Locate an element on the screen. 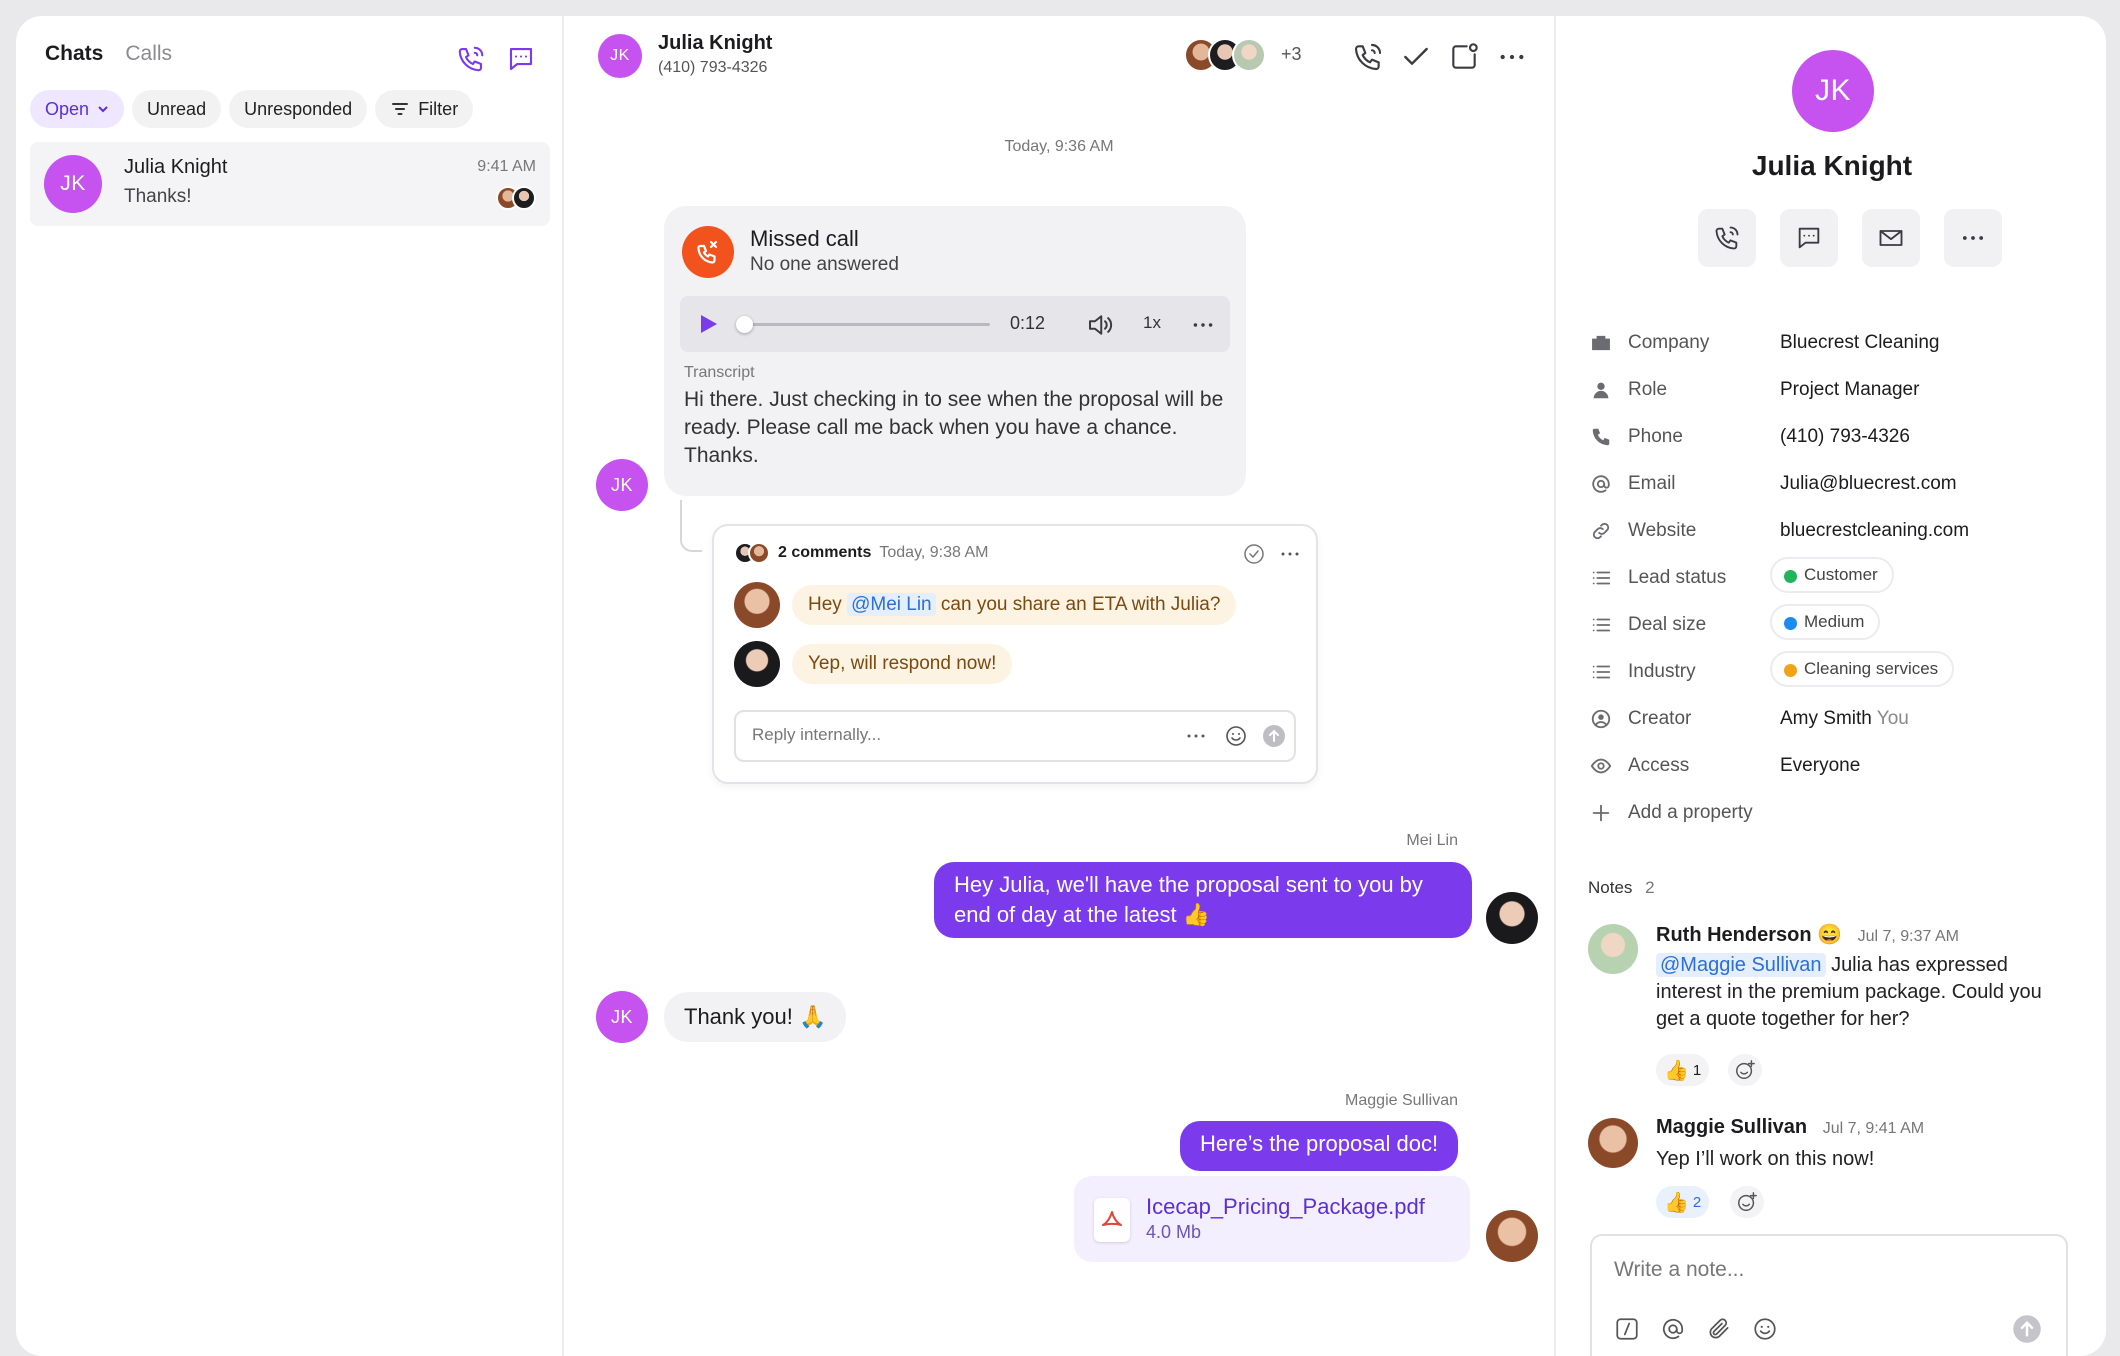 The image size is (2120, 1356). avatar: JK is located at coordinates (622, 1017).